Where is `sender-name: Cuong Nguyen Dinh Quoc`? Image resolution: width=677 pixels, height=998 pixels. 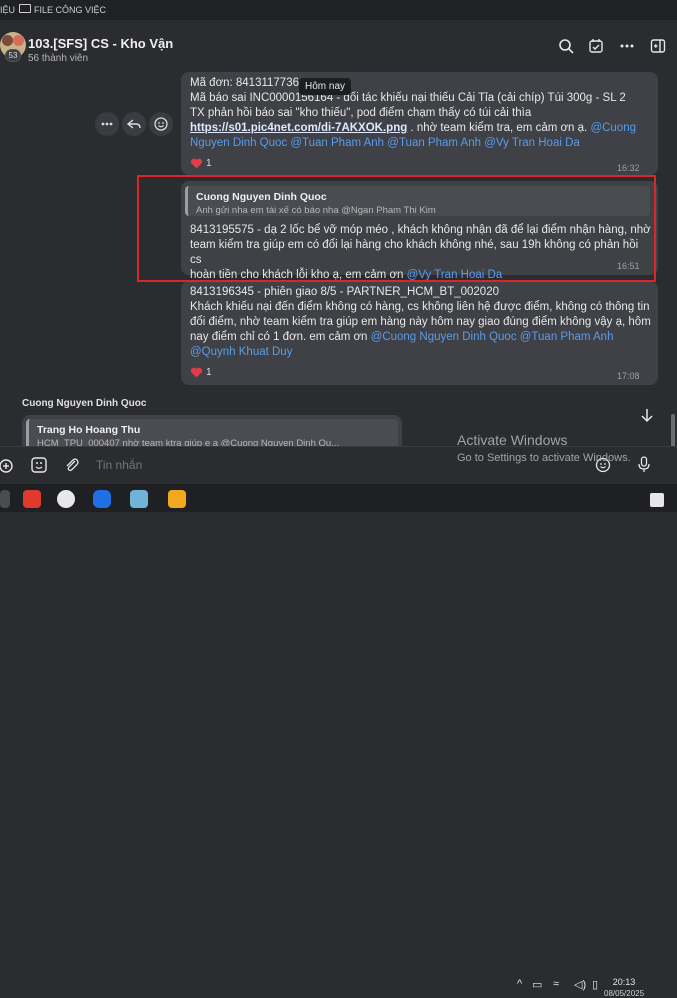
sender-name: Cuong Nguyen Dinh Quoc is located at coordinates (84, 403).